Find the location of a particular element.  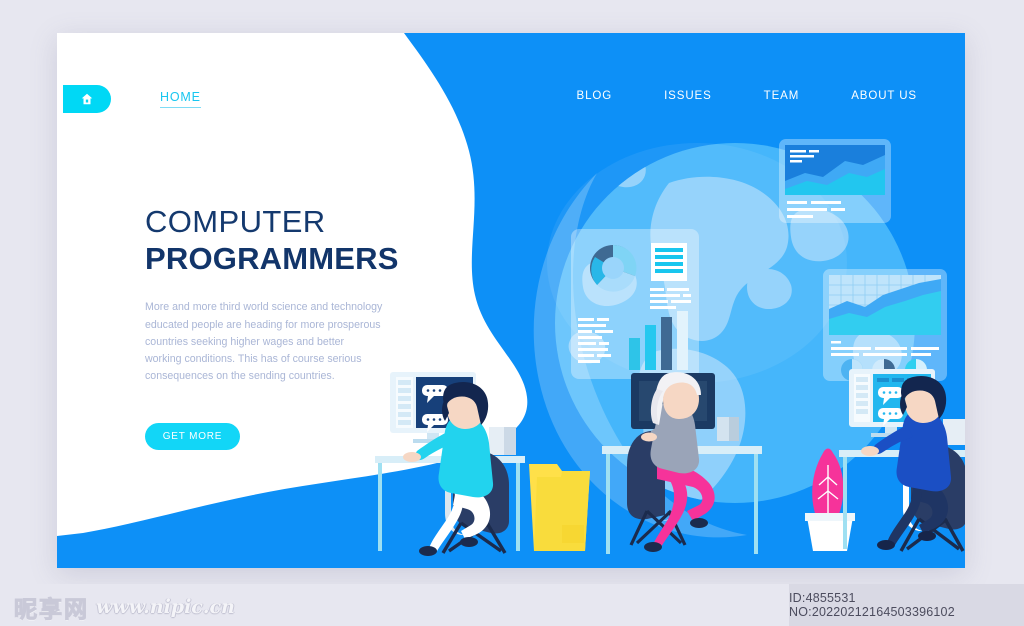

site-watermark-cn: 昵享网 is located at coordinates (51, 610).